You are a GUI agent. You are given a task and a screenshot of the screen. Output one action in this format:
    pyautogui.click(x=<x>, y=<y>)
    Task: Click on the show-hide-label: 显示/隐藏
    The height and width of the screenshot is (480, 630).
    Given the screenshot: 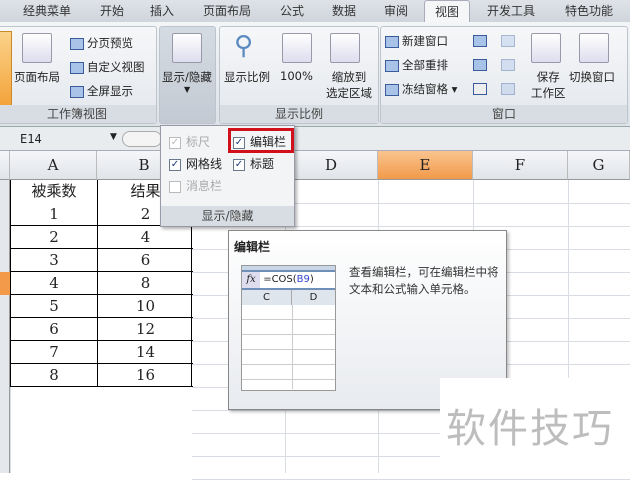 What is the action you would take?
    pyautogui.click(x=187, y=77)
    